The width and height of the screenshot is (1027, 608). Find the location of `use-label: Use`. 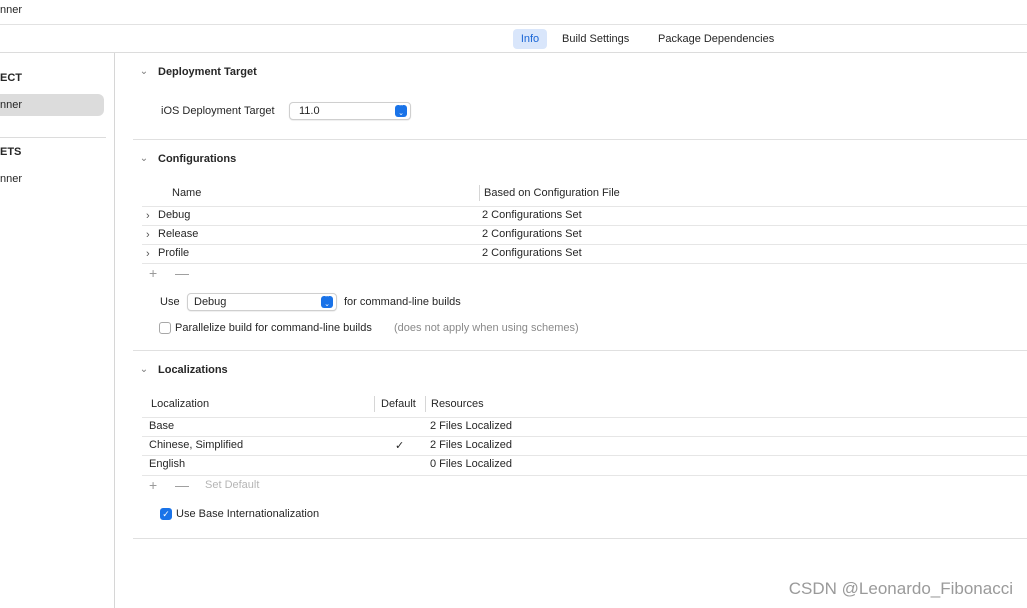

use-label: Use is located at coordinates (170, 302).